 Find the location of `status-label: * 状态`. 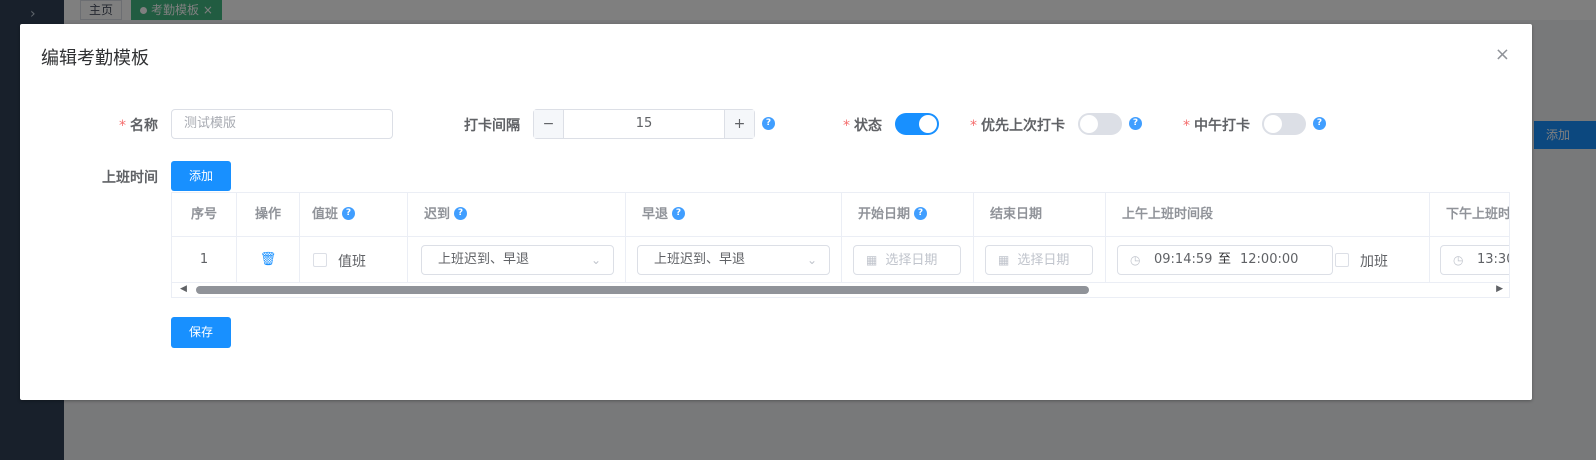

status-label: * 状态 is located at coordinates (856, 125).